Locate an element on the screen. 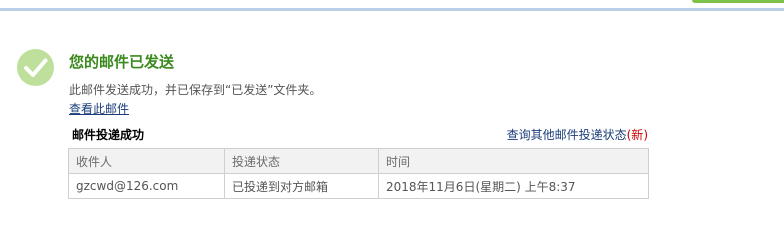 This screenshot has height=243, width=784. cell-delivery-status: 已投递到对方邮箱 is located at coordinates (301, 186).